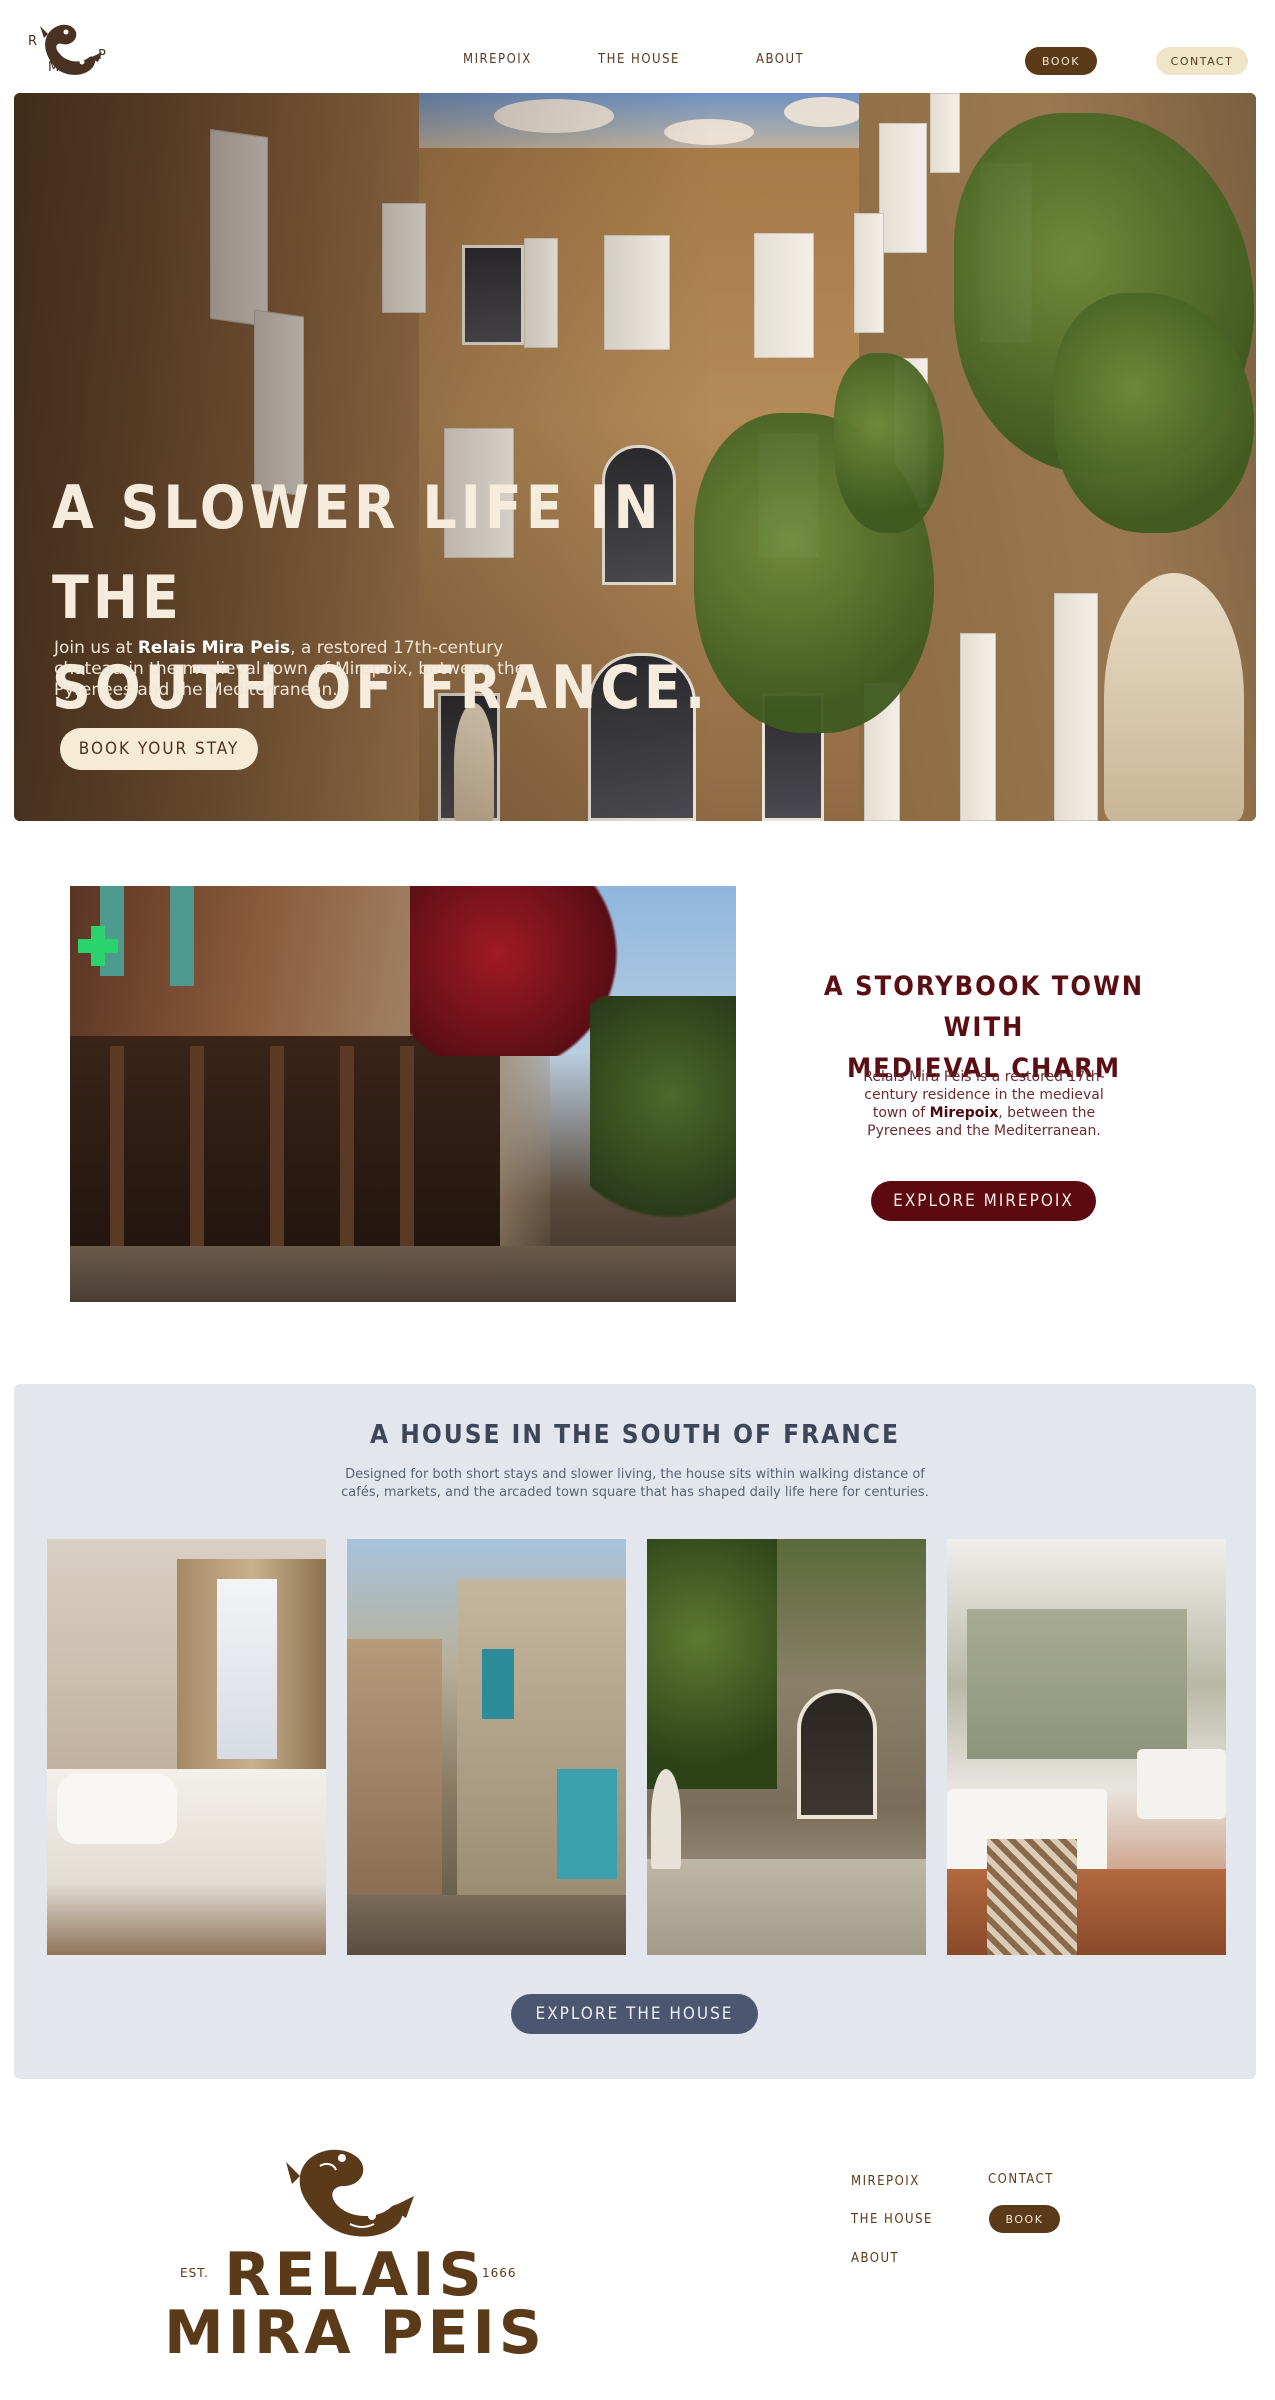  What do you see at coordinates (497, 59) in the screenshot?
I see `nav-mirepoix: MIREPOIX` at bounding box center [497, 59].